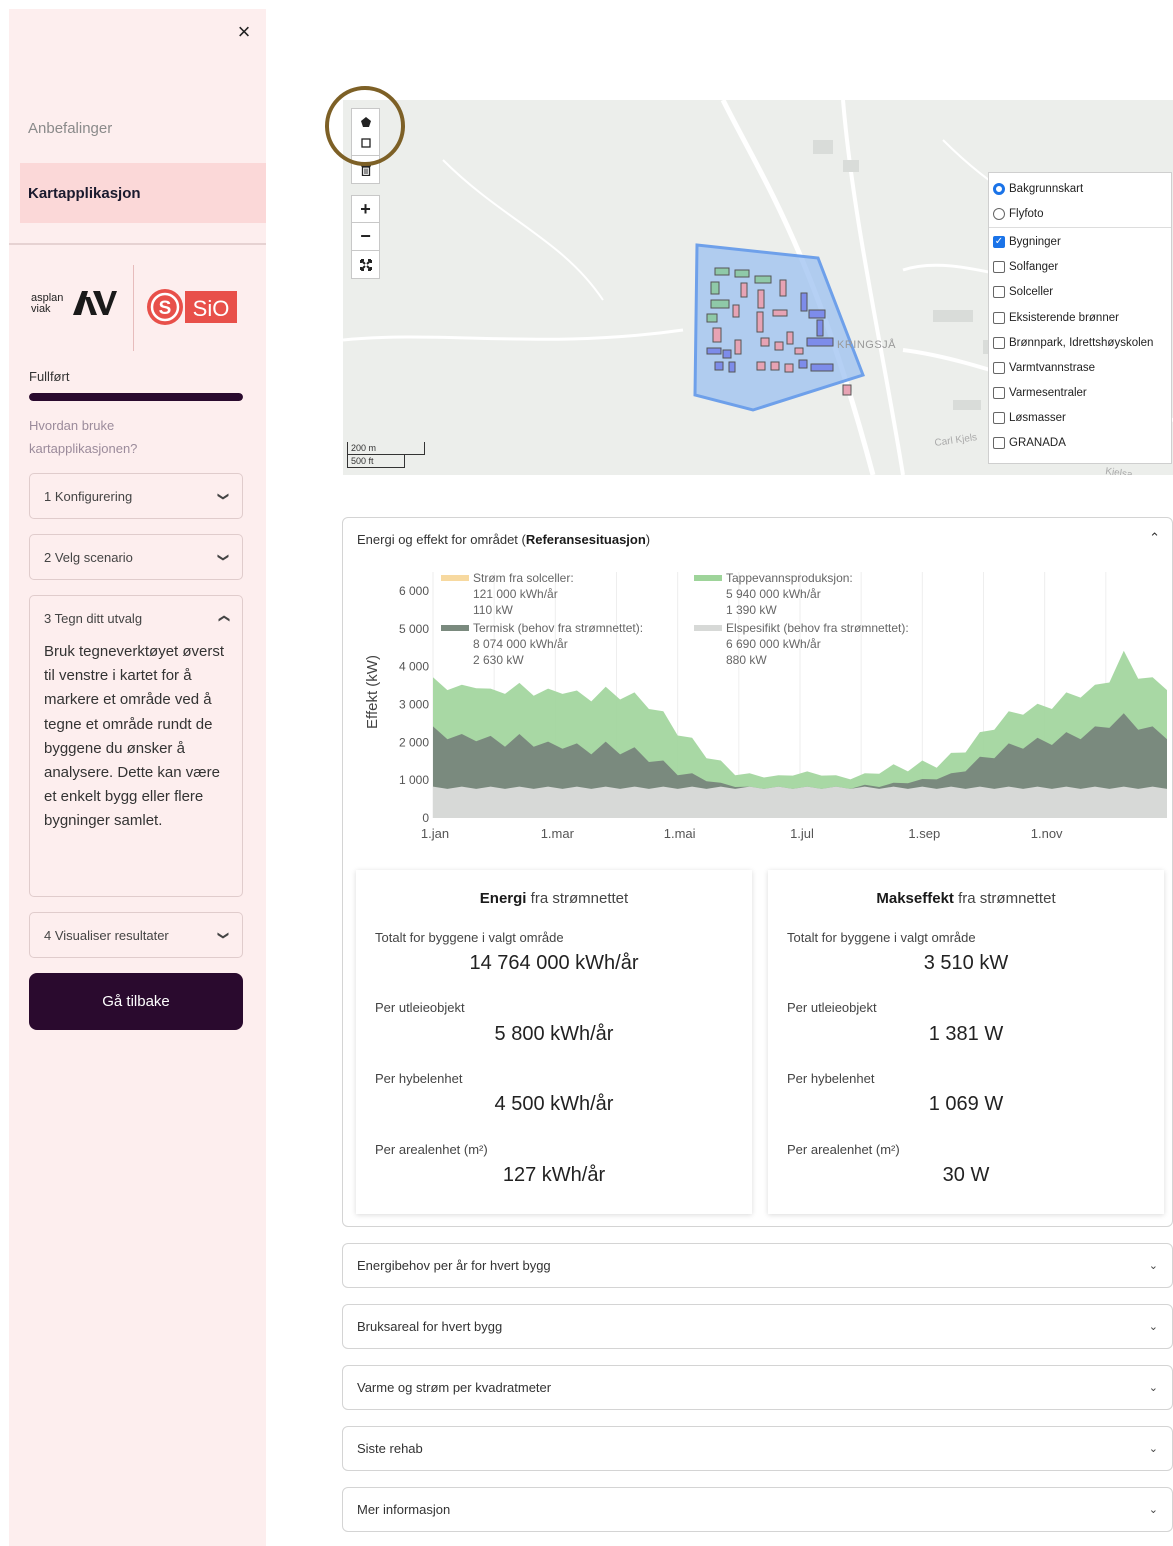 This screenshot has width=1173, height=1546. I want to click on section-floor-area: Bruksareal for hvert bygg ⌄, so click(757, 1326).